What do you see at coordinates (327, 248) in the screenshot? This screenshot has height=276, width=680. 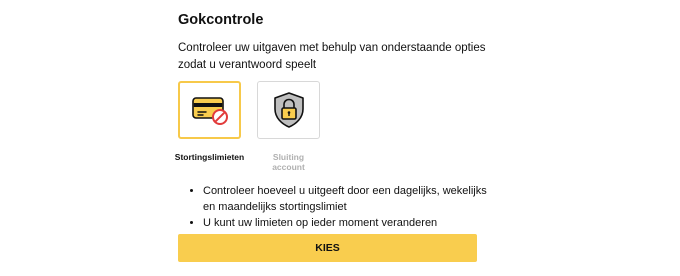 I see `kies-button: KIES` at bounding box center [327, 248].